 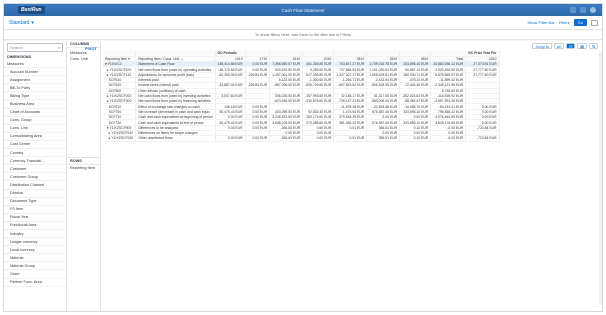 What do you see at coordinates (286, 101) in the screenshot?
I see `value-cell: -823,536.00 EUR` at bounding box center [286, 101].